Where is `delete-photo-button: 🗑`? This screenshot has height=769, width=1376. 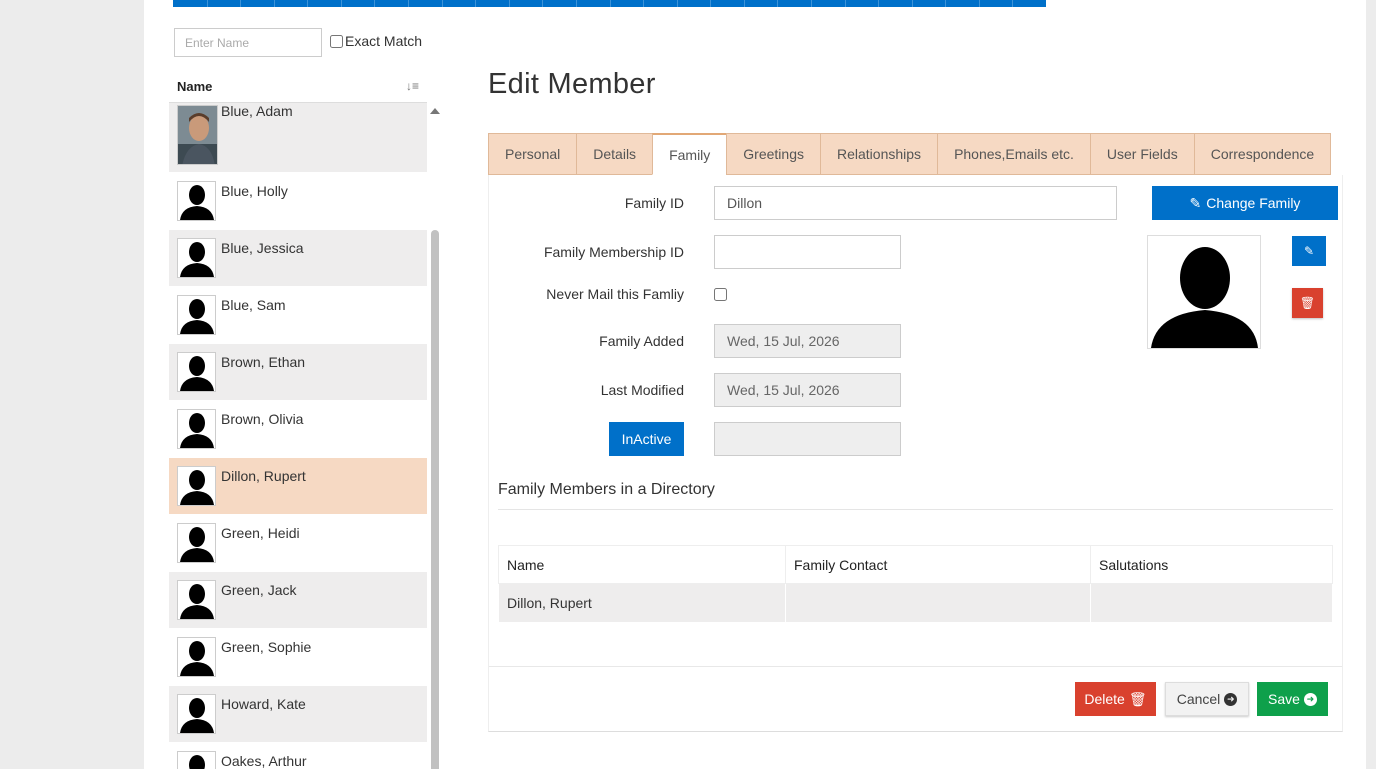 delete-photo-button: 🗑 is located at coordinates (1307, 303).